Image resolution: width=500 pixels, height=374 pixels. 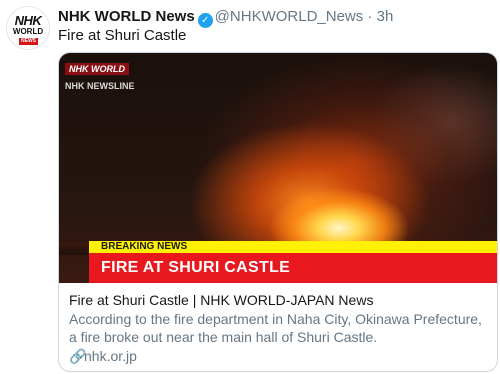 I want to click on account-name: NHK WORLD News, so click(x=126, y=16).